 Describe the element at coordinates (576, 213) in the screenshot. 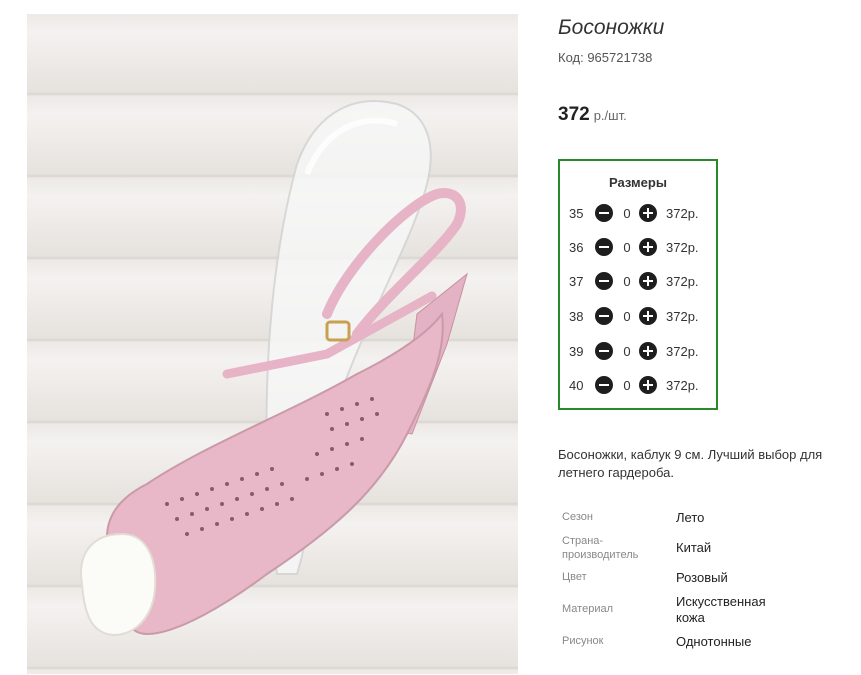

I see `size-label: 35` at that location.